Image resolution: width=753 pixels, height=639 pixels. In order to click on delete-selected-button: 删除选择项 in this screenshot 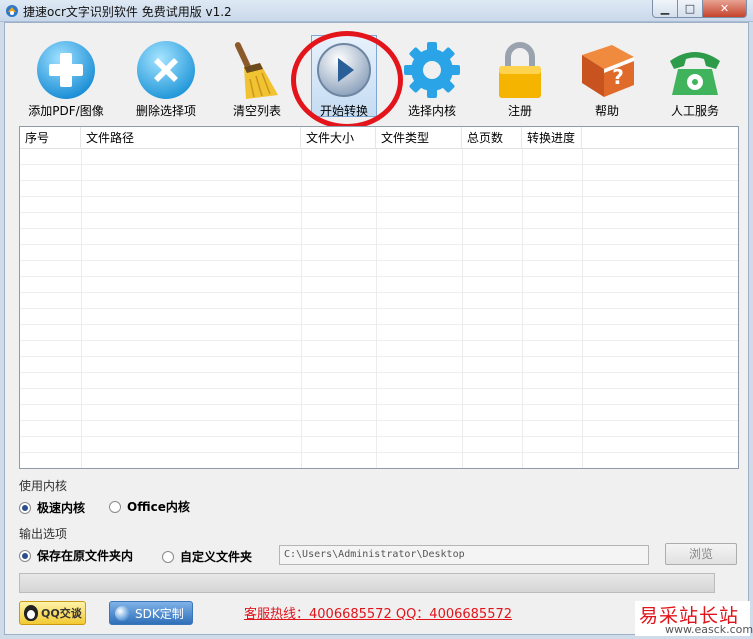, I will do `click(166, 77)`.